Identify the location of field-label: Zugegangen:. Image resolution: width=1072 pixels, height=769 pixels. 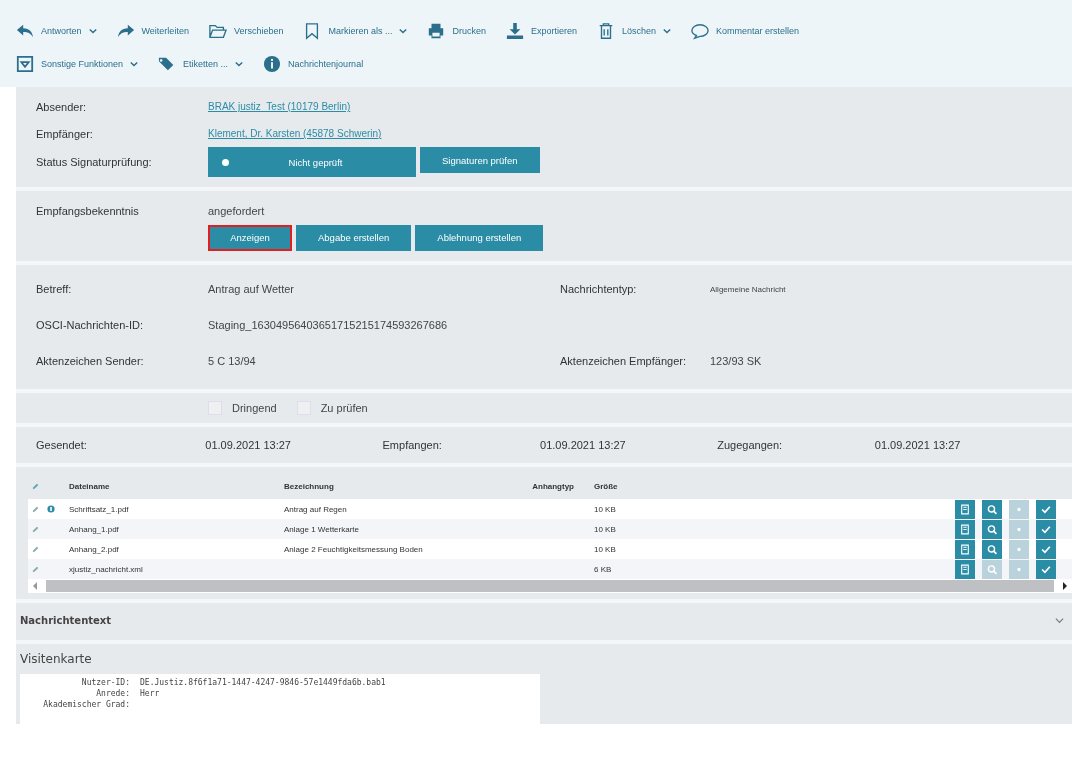
(750, 445).